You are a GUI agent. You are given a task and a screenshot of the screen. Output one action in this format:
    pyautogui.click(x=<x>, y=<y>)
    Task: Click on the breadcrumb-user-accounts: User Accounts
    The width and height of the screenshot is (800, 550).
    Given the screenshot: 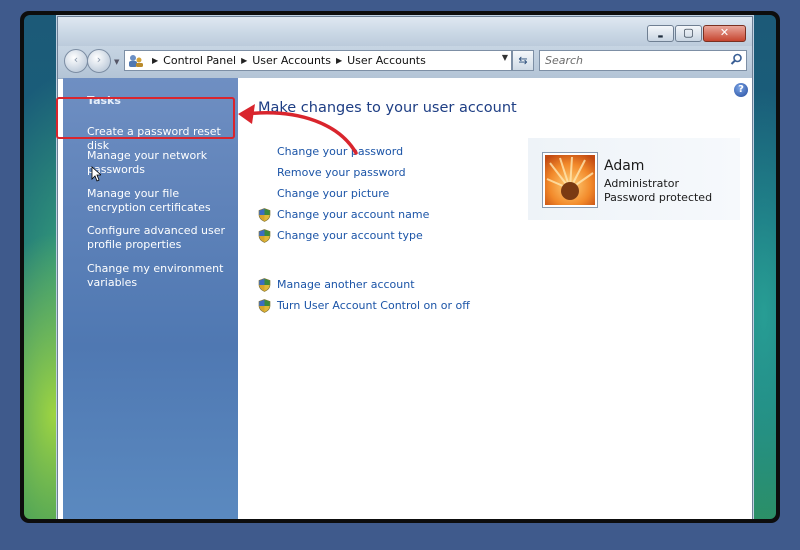 What is the action you would take?
    pyautogui.click(x=291, y=60)
    